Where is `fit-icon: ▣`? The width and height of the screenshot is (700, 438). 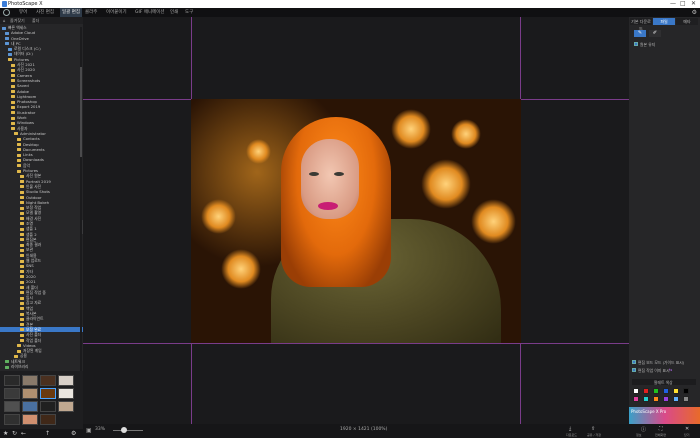
fit-icon: ▣ is located at coordinates (89, 430).